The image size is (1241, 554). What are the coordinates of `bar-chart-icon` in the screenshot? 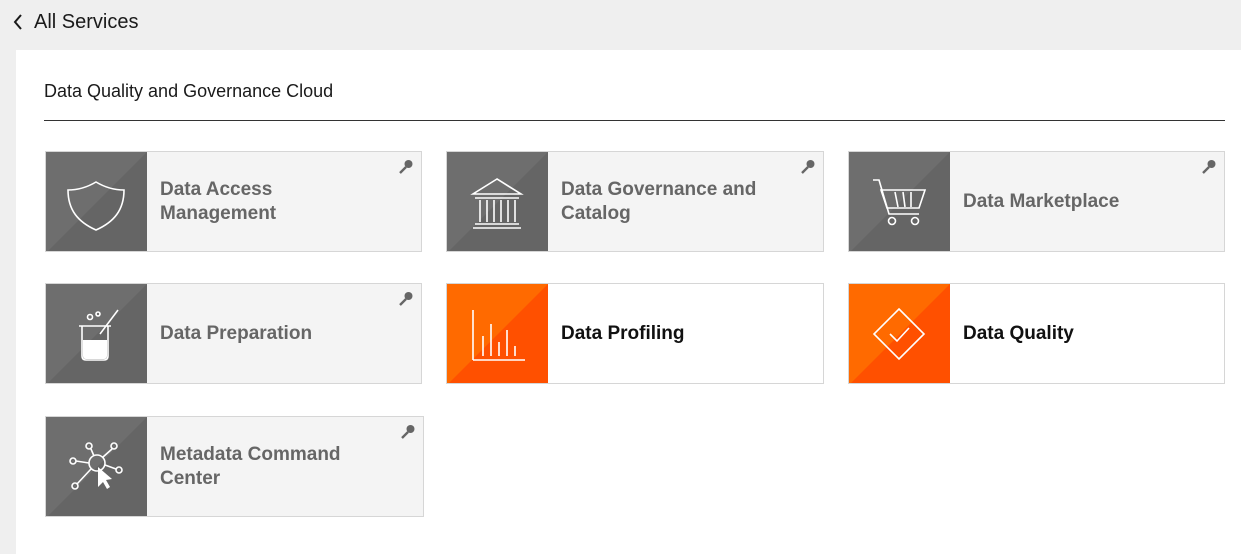 It's located at (498, 335).